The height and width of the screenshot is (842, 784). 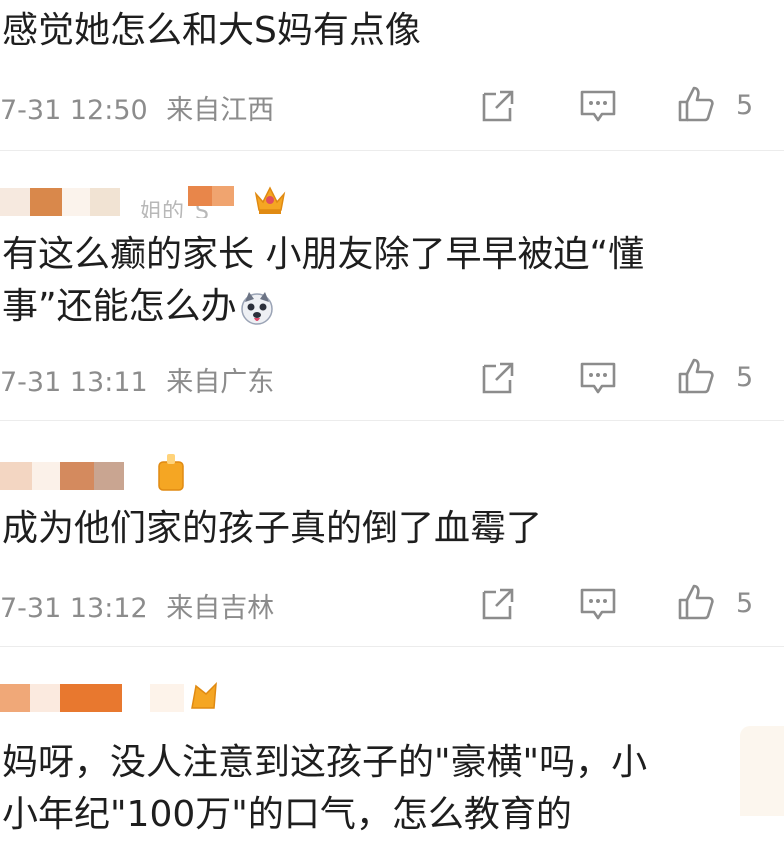 What do you see at coordinates (220, 608) in the screenshot?
I see `comment-location: 来自吉林` at bounding box center [220, 608].